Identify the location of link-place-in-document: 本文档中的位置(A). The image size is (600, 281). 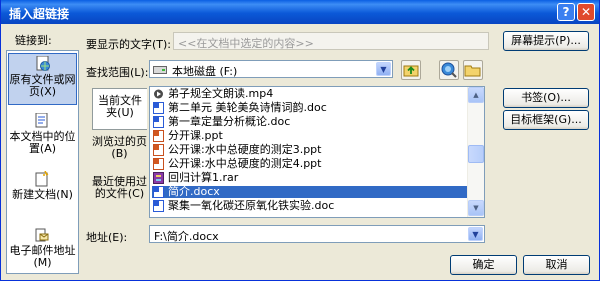
(42, 137).